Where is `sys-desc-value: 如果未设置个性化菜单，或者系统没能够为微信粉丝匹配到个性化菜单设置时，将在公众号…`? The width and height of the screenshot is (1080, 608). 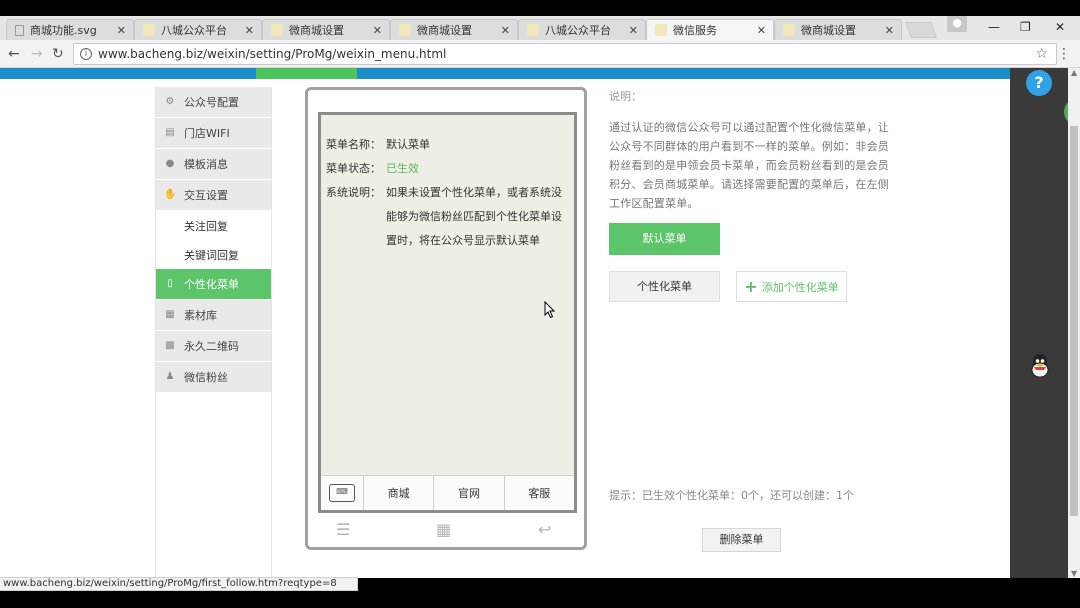
sys-desc-value: 如果未设置个性化菜单，或者系统没能够为微信粉丝匹配到个性化菜单设置时，将在公众号… is located at coordinates (474, 216).